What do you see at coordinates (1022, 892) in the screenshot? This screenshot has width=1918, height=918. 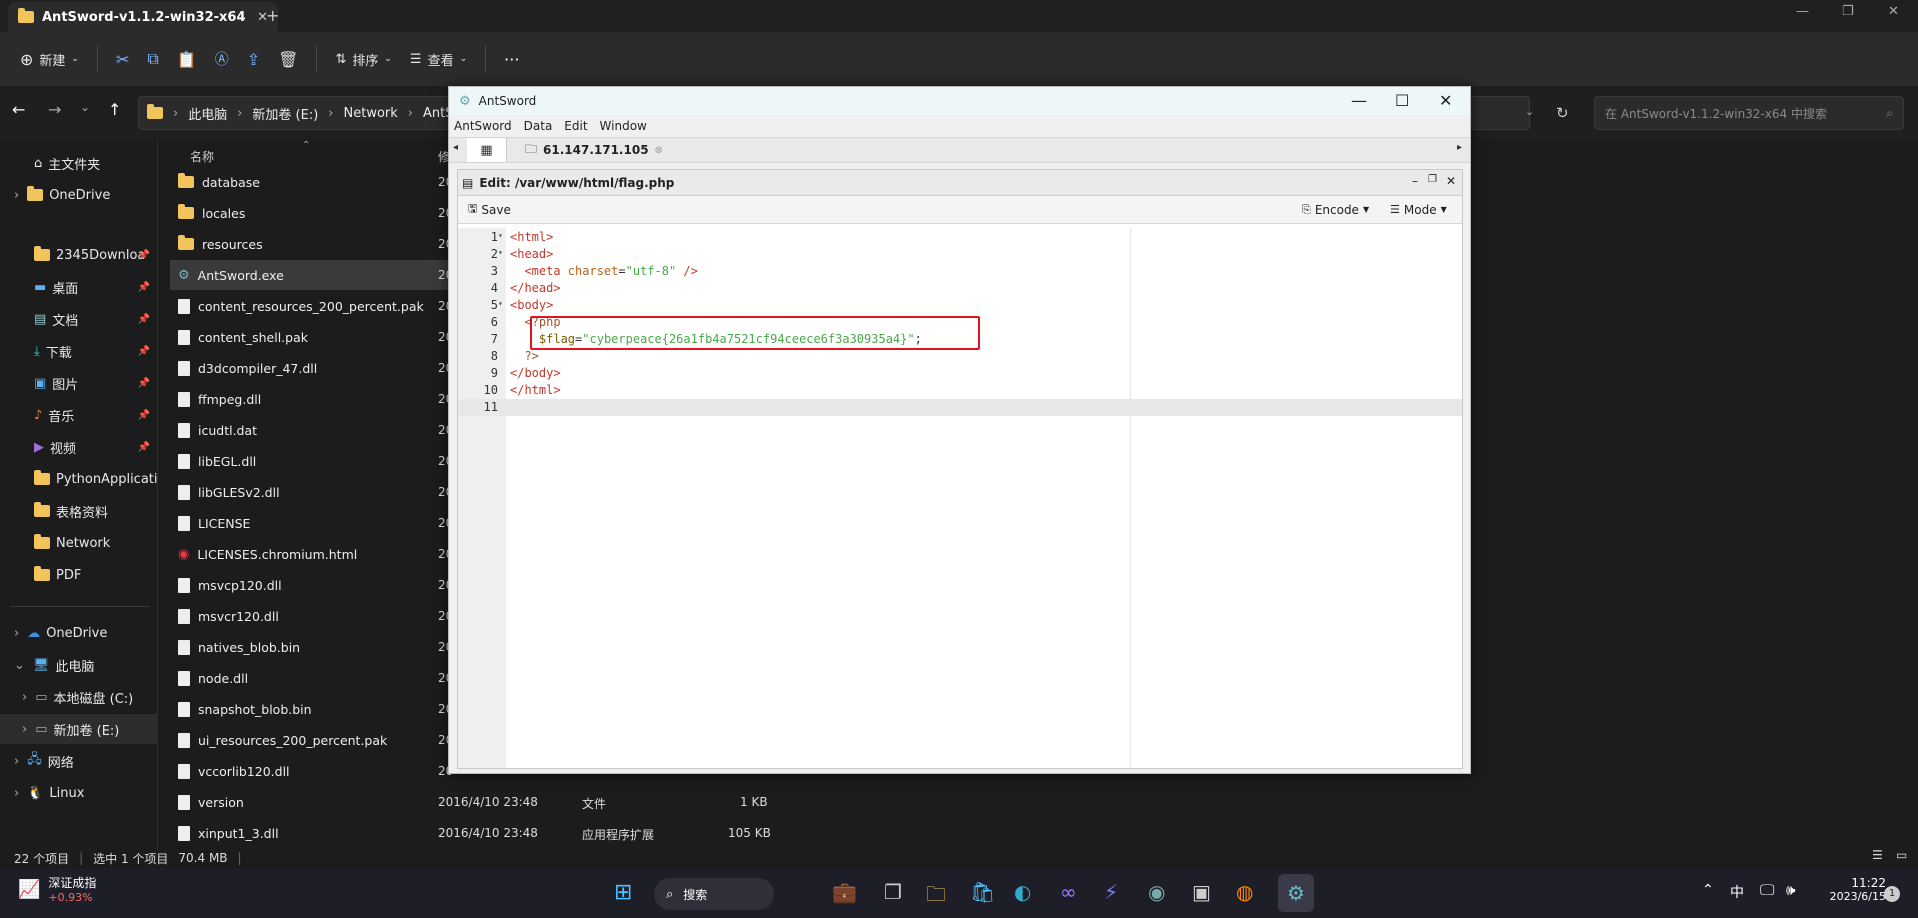 I see `edge-icon: ◐` at bounding box center [1022, 892].